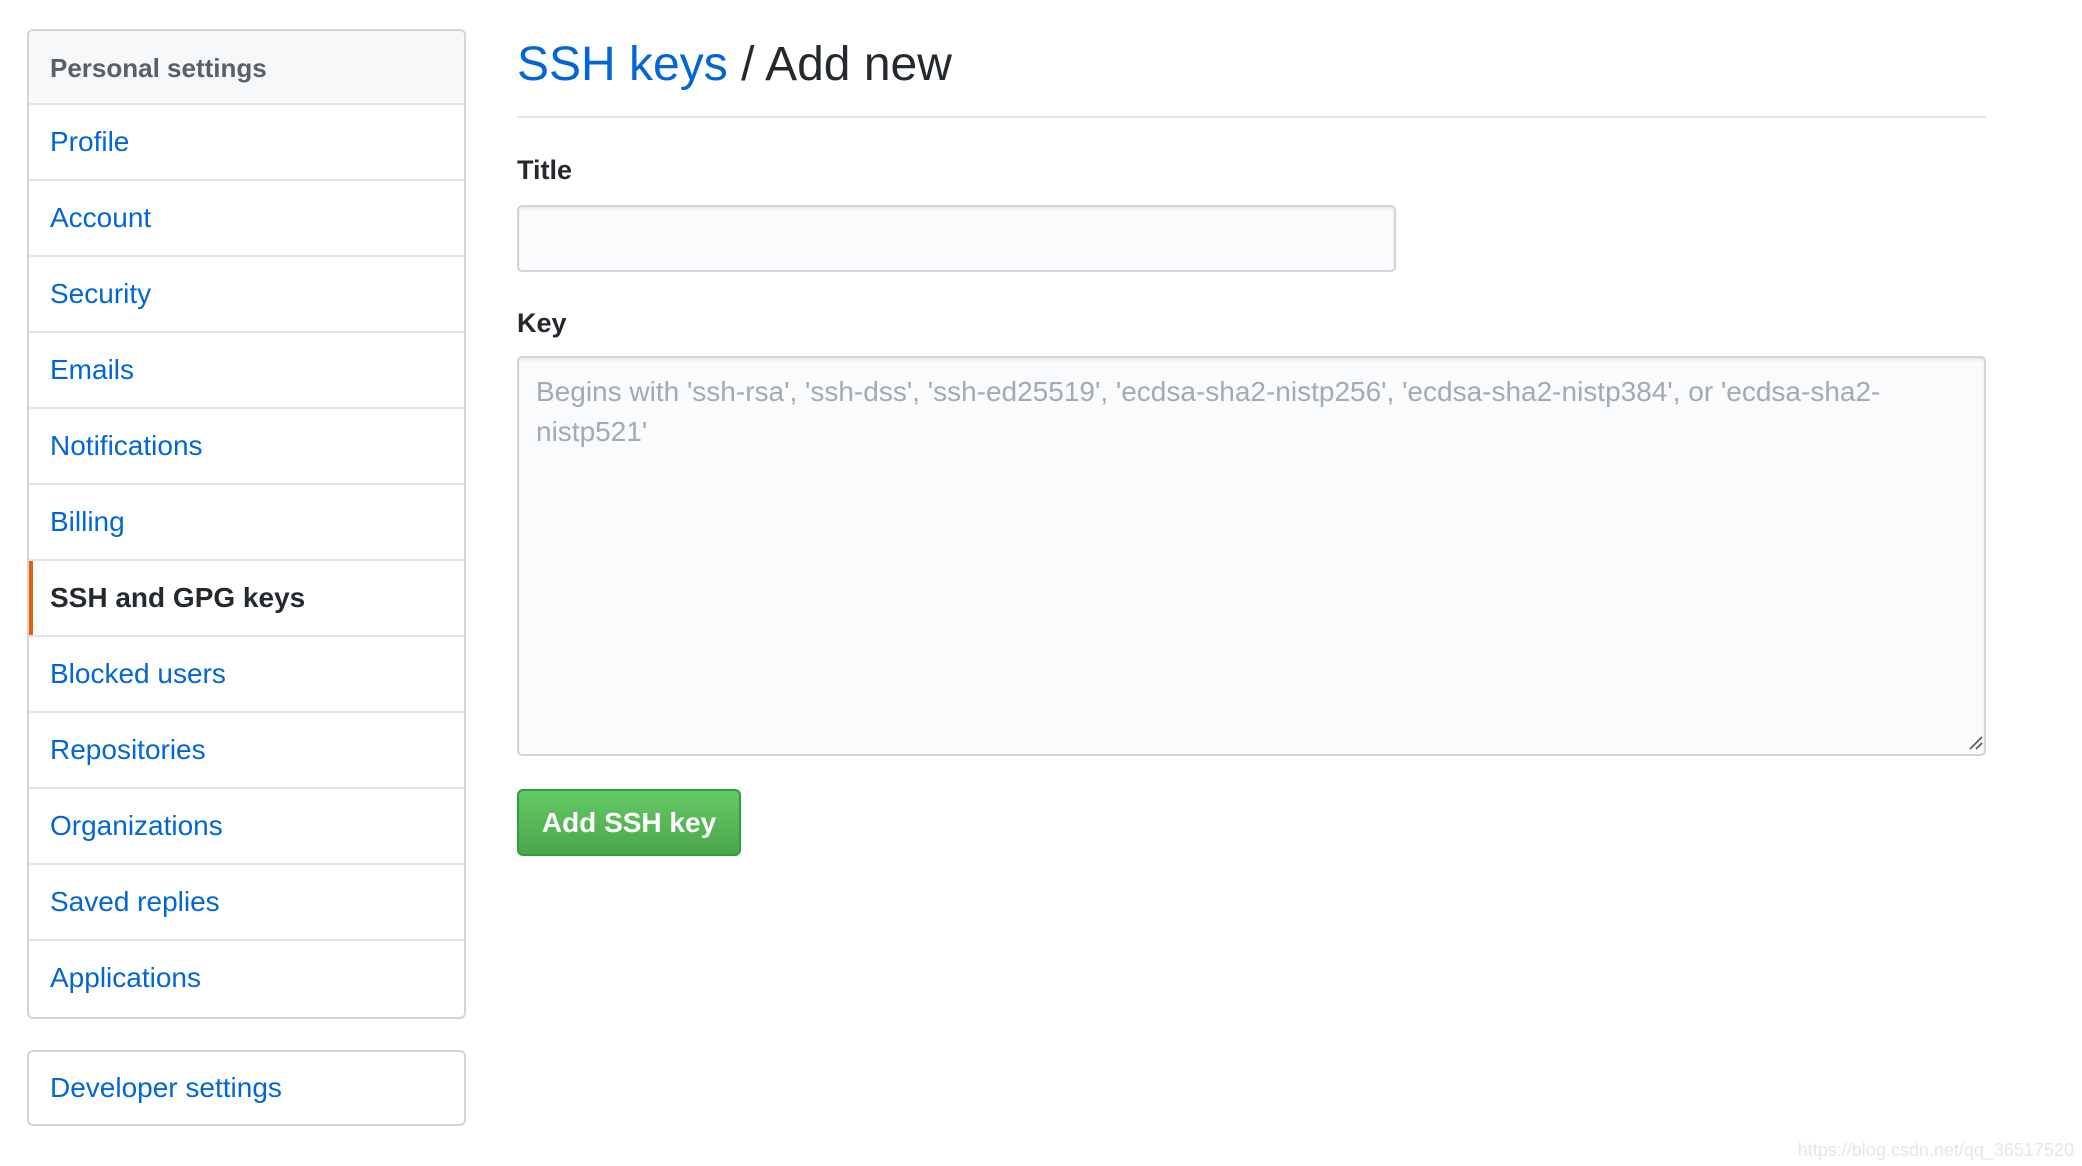 The height and width of the screenshot is (1166, 2082). I want to click on title-input, so click(956, 238).